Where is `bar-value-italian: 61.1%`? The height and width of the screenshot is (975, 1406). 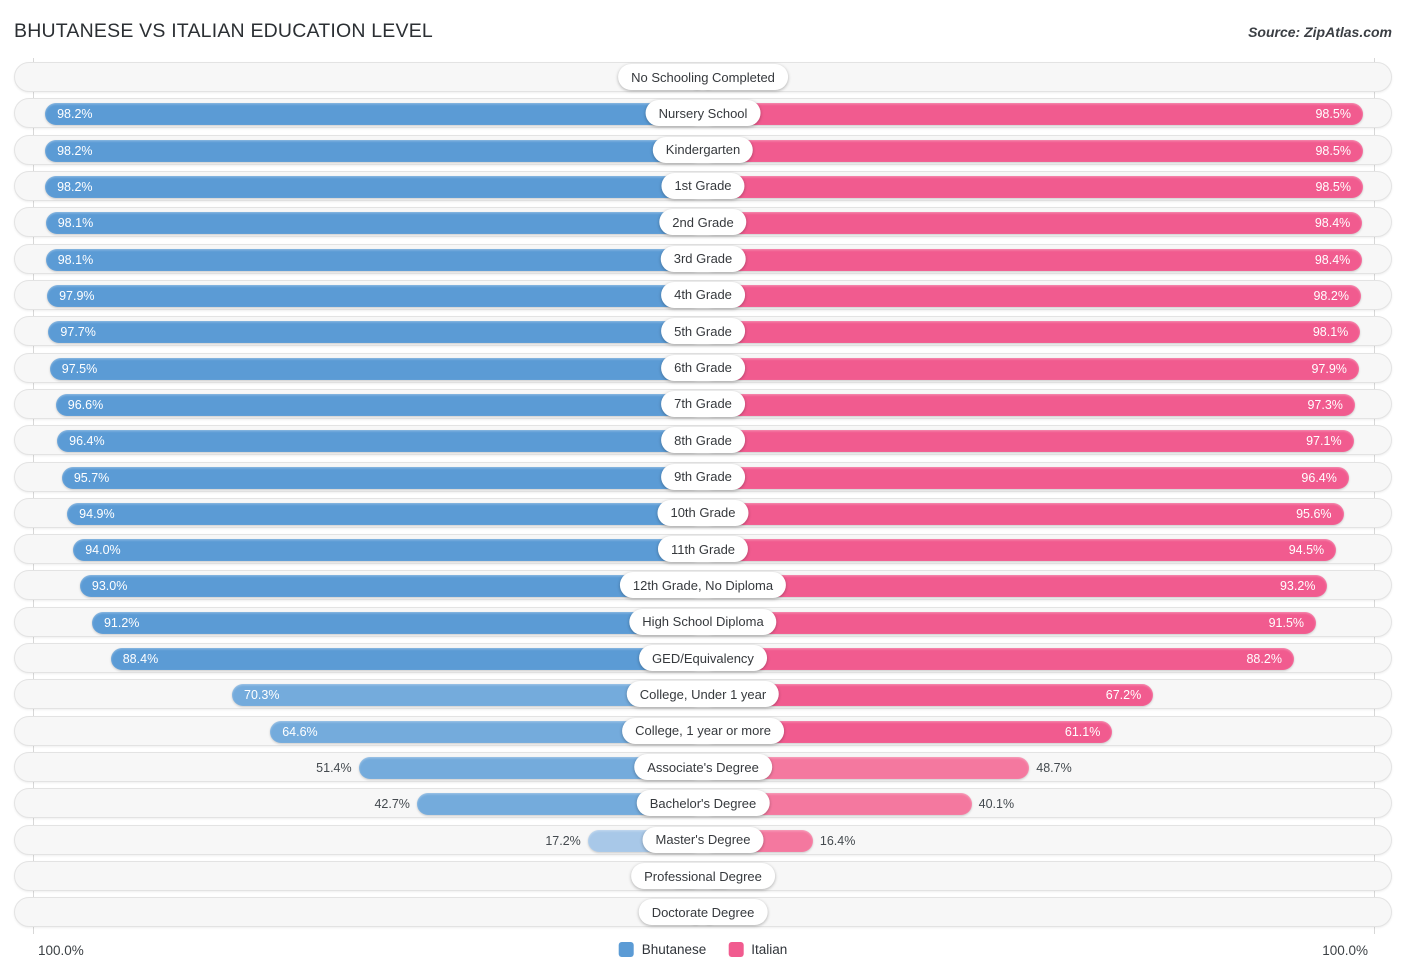 bar-value-italian: 61.1% is located at coordinates (1082, 731).